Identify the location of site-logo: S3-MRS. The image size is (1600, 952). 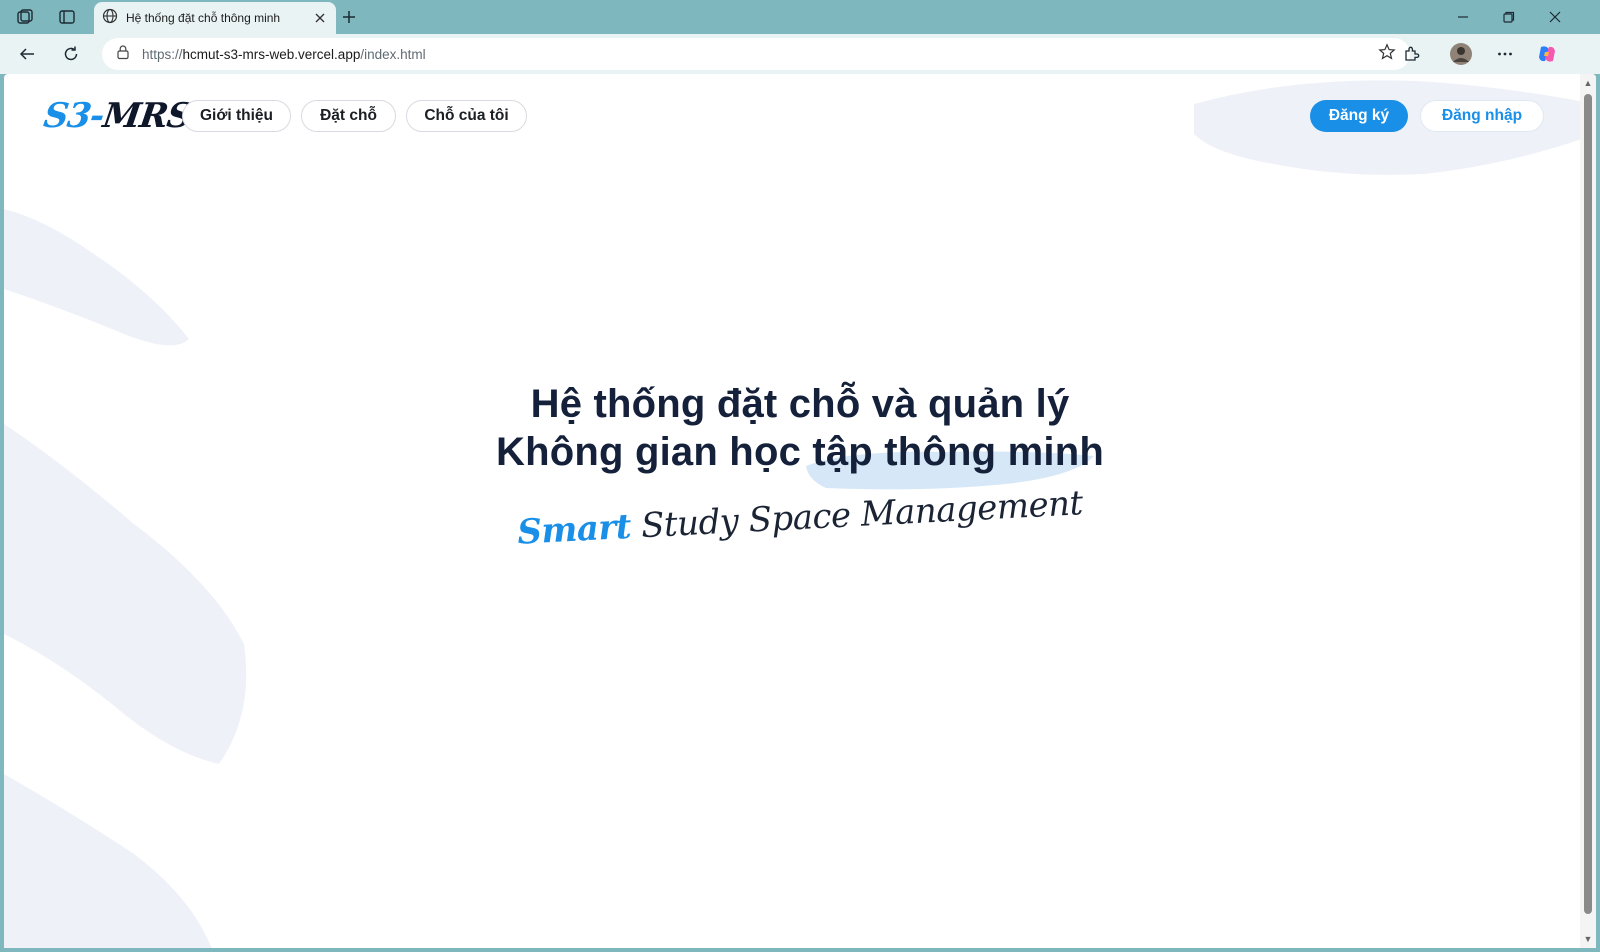
(117, 116).